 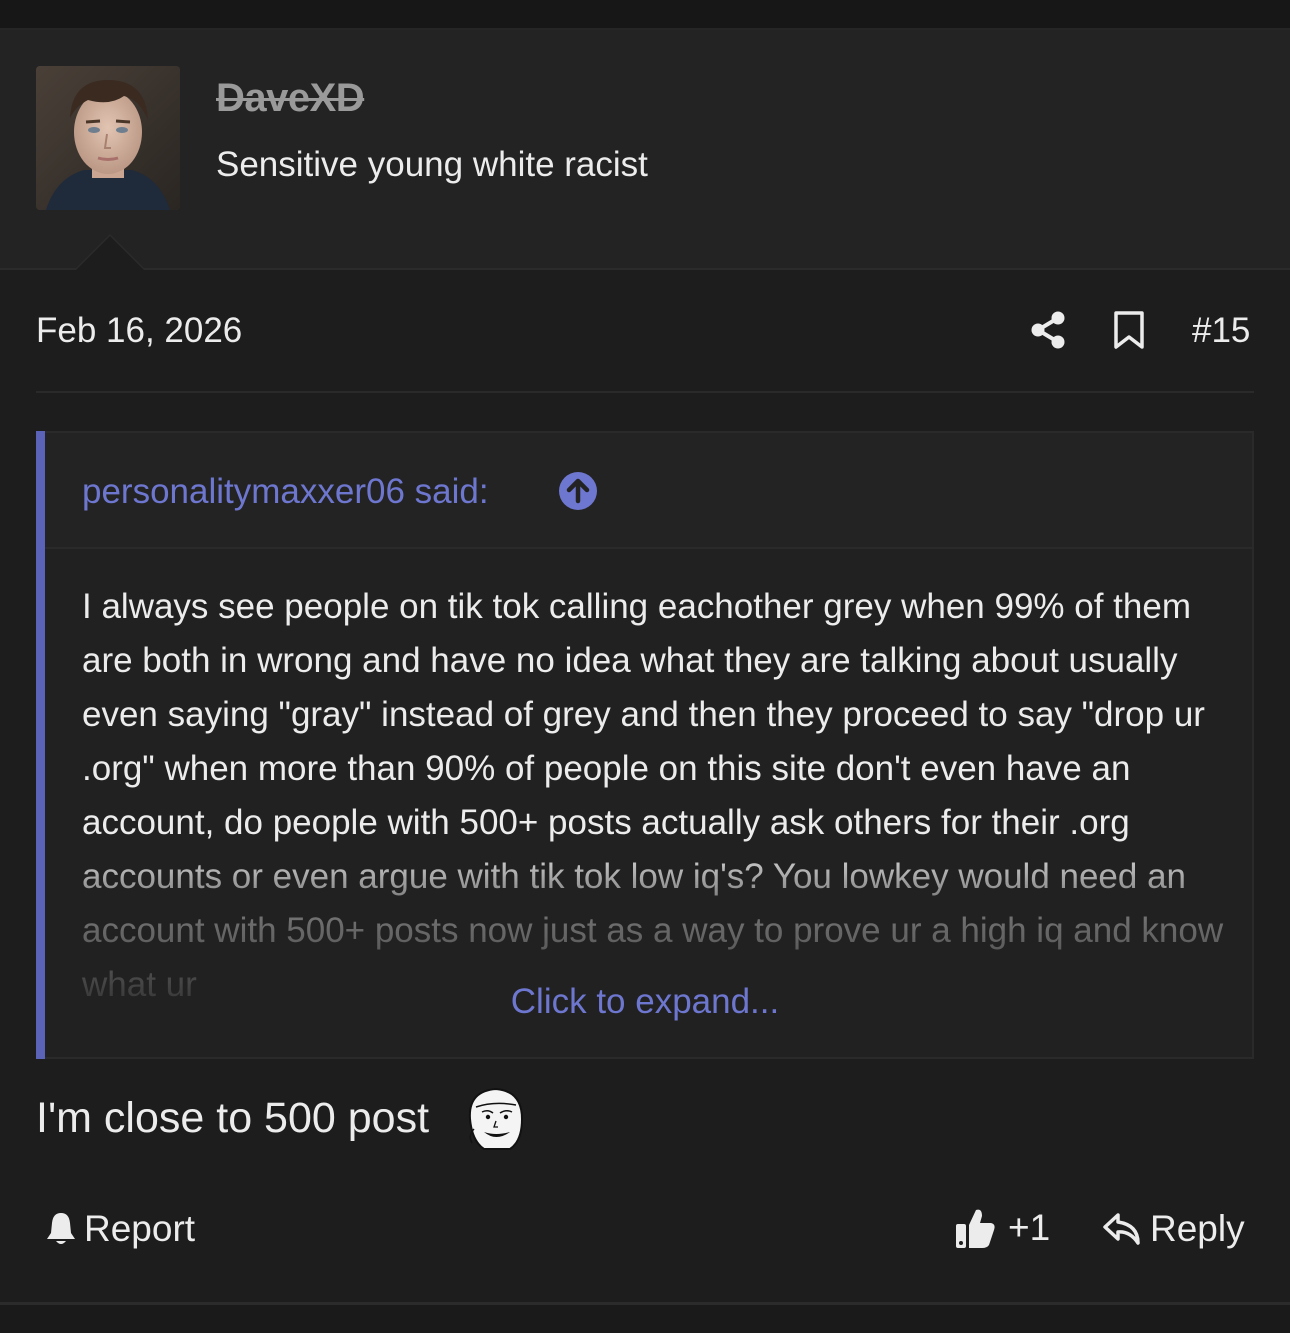 What do you see at coordinates (1221, 331) in the screenshot?
I see `post-number: #15` at bounding box center [1221, 331].